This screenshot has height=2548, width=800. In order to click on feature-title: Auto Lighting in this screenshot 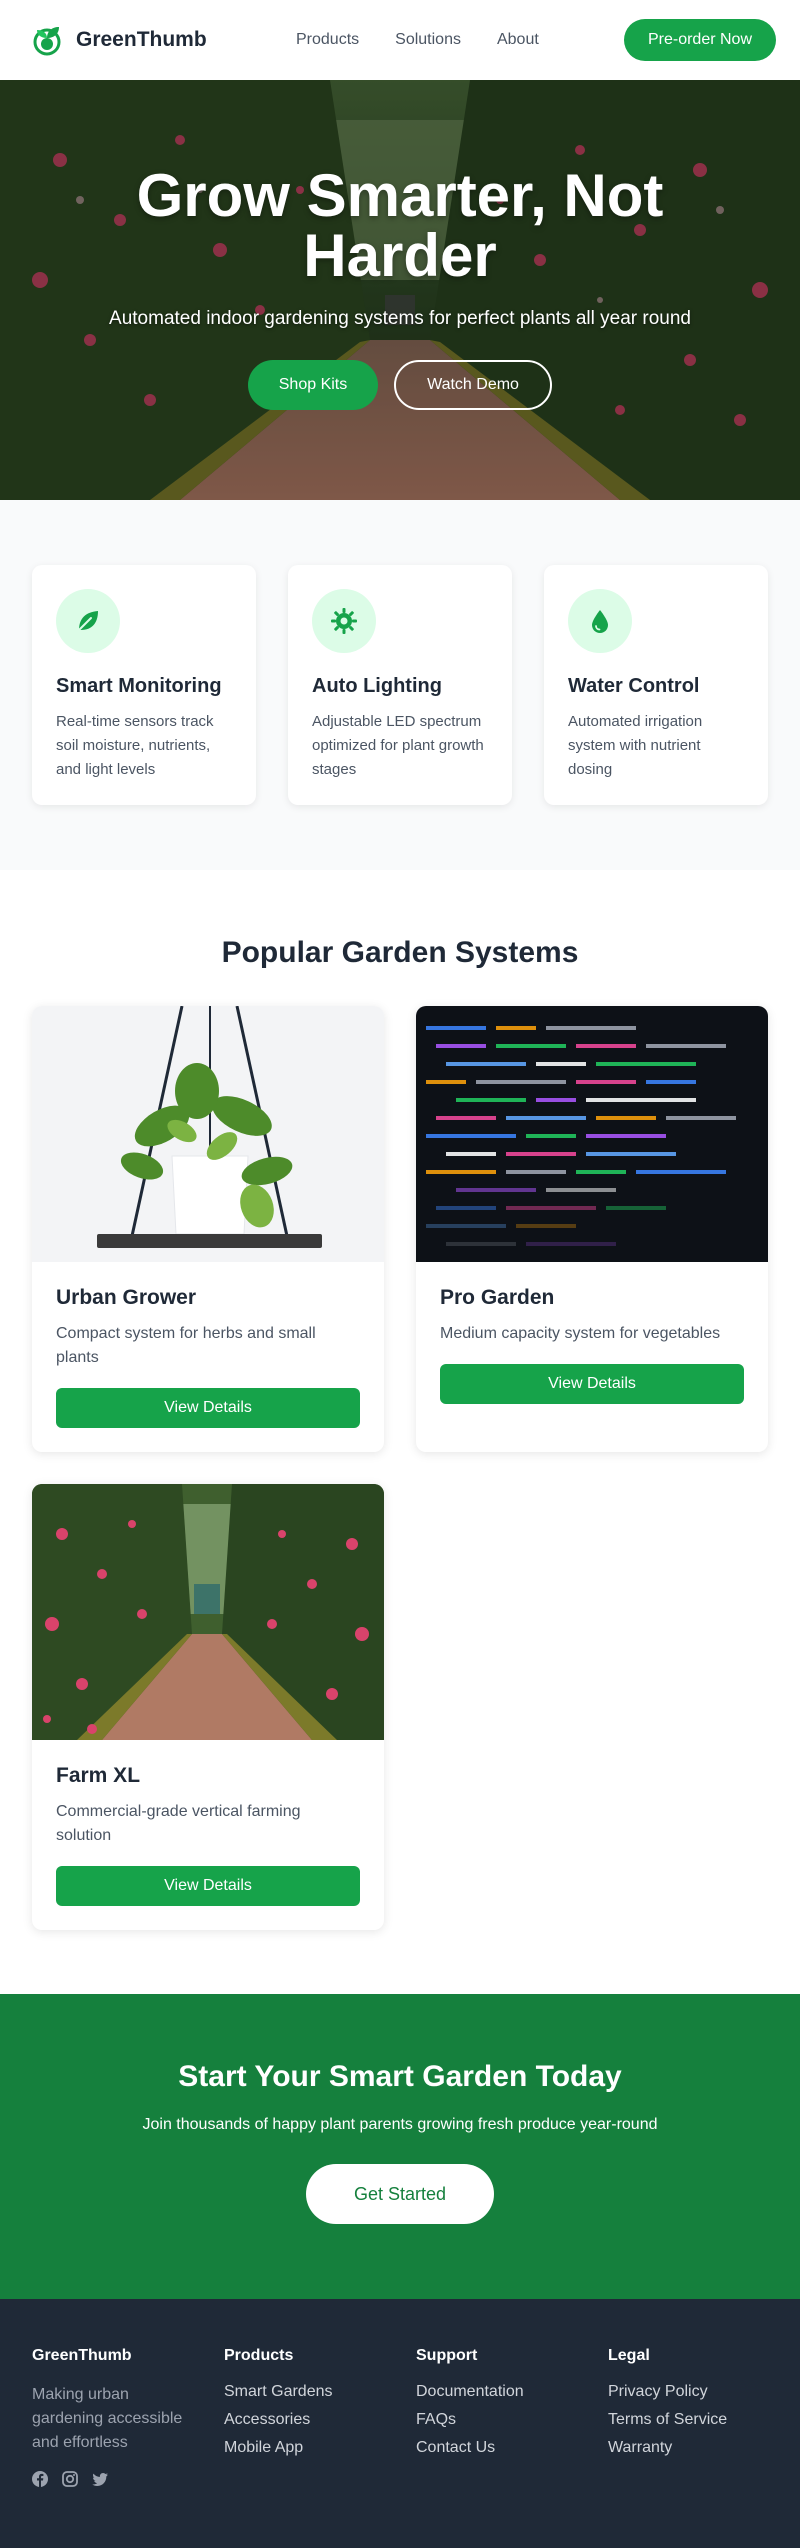, I will do `click(377, 686)`.